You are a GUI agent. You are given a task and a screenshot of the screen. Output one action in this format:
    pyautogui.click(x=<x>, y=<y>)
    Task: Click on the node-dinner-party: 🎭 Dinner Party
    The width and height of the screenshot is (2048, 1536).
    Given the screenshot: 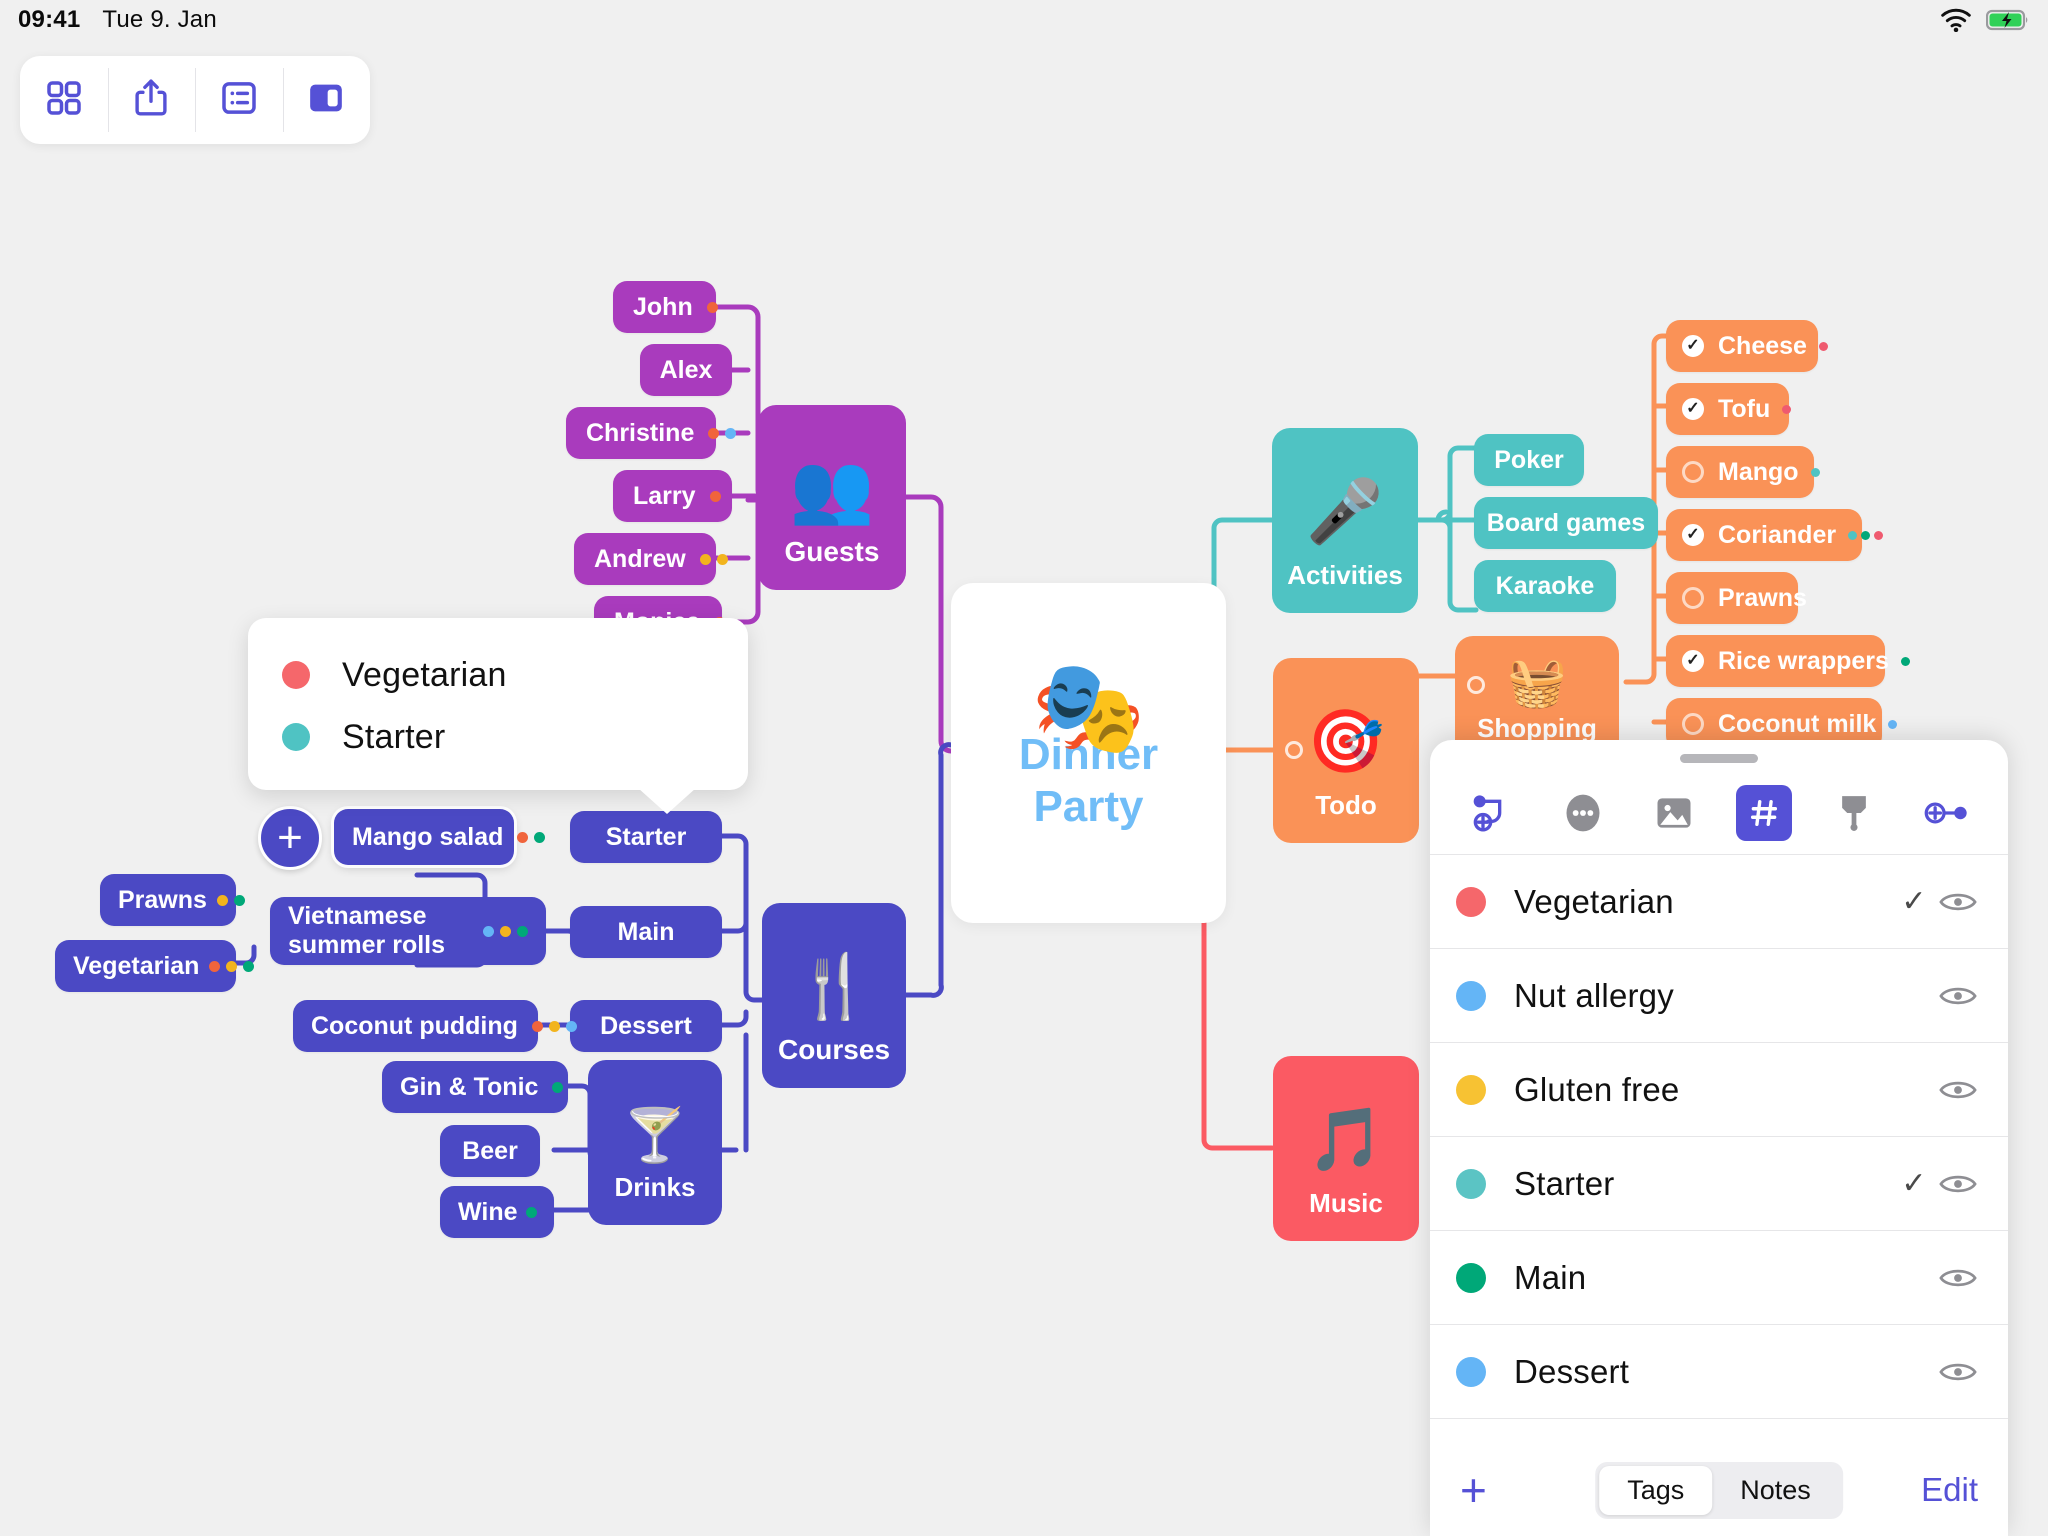 What is the action you would take?
    pyautogui.click(x=1088, y=753)
    